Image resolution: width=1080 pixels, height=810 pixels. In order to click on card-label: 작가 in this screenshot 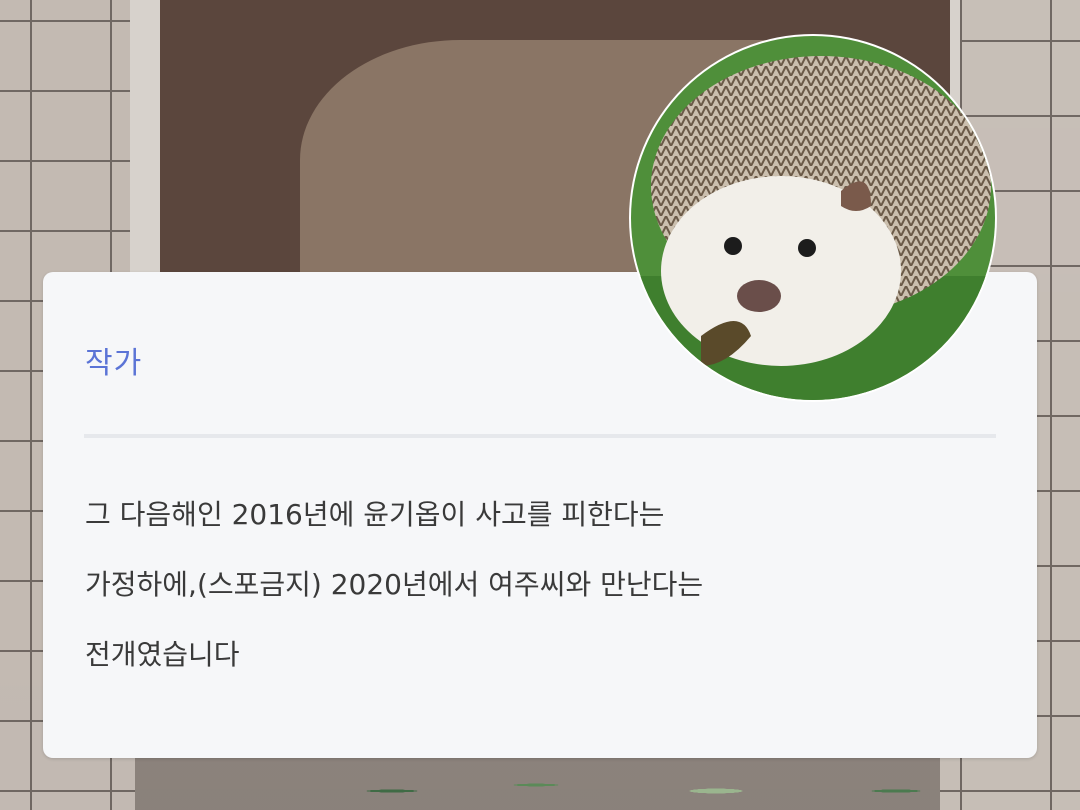, I will do `click(114, 363)`.